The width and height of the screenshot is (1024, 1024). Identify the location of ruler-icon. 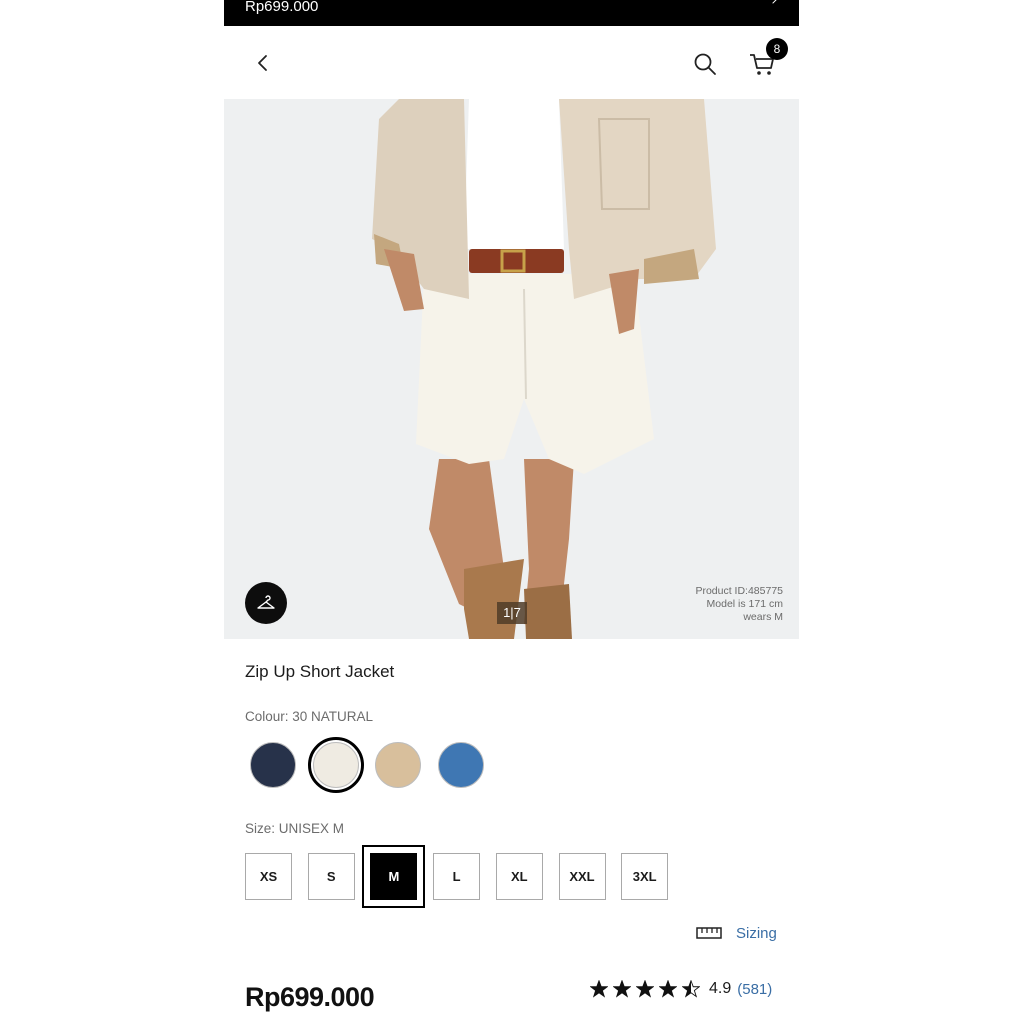
(709, 933).